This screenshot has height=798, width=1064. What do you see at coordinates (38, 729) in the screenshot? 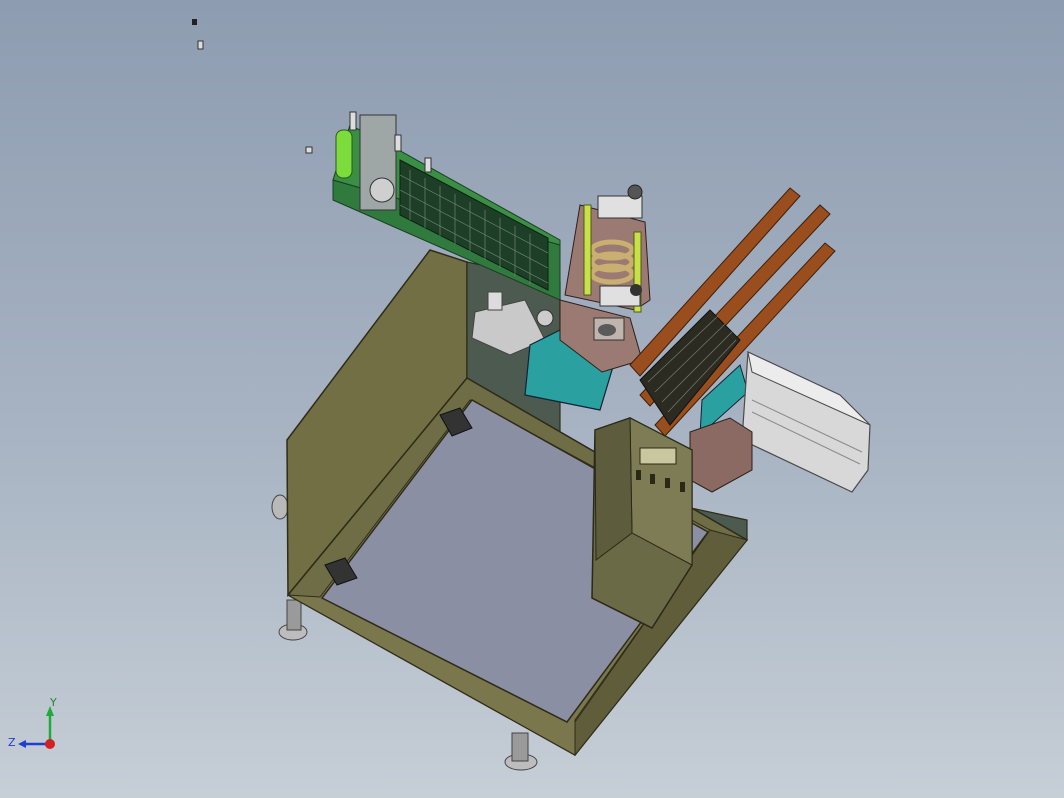
I see `coordinate-triad: Y Z` at bounding box center [38, 729].